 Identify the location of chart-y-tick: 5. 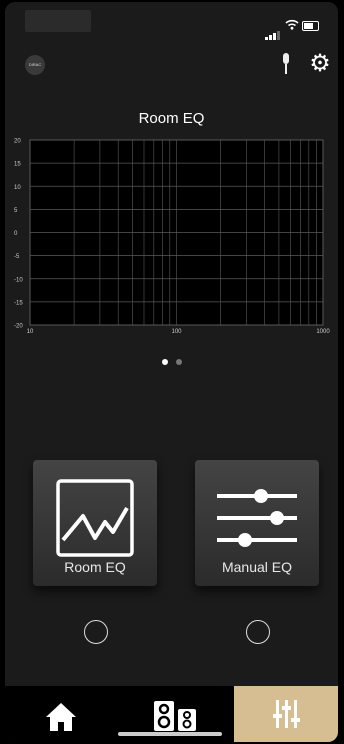
(16, 211).